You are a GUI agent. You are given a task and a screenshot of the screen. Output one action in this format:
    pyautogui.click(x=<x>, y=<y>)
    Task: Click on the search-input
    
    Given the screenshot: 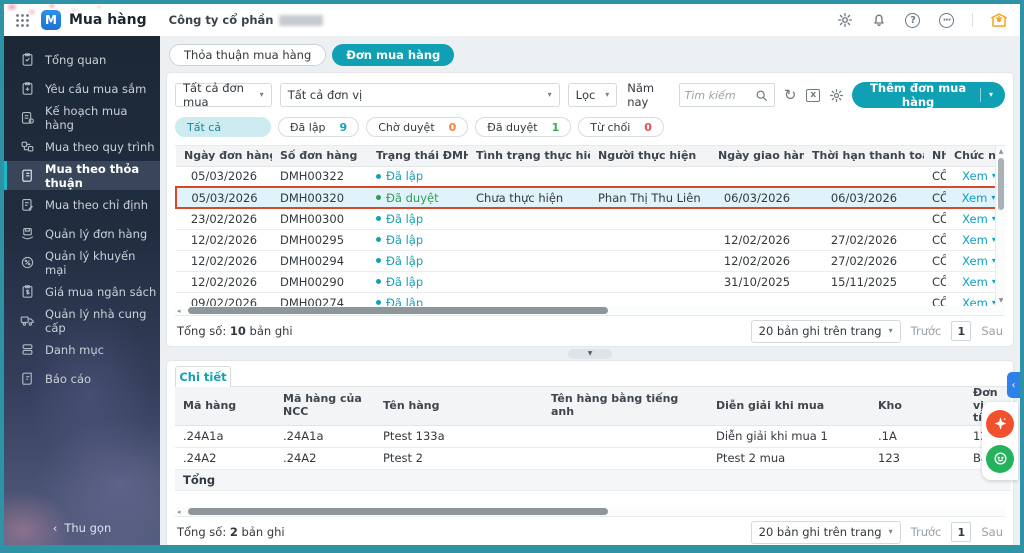 What is the action you would take?
    pyautogui.click(x=717, y=95)
    